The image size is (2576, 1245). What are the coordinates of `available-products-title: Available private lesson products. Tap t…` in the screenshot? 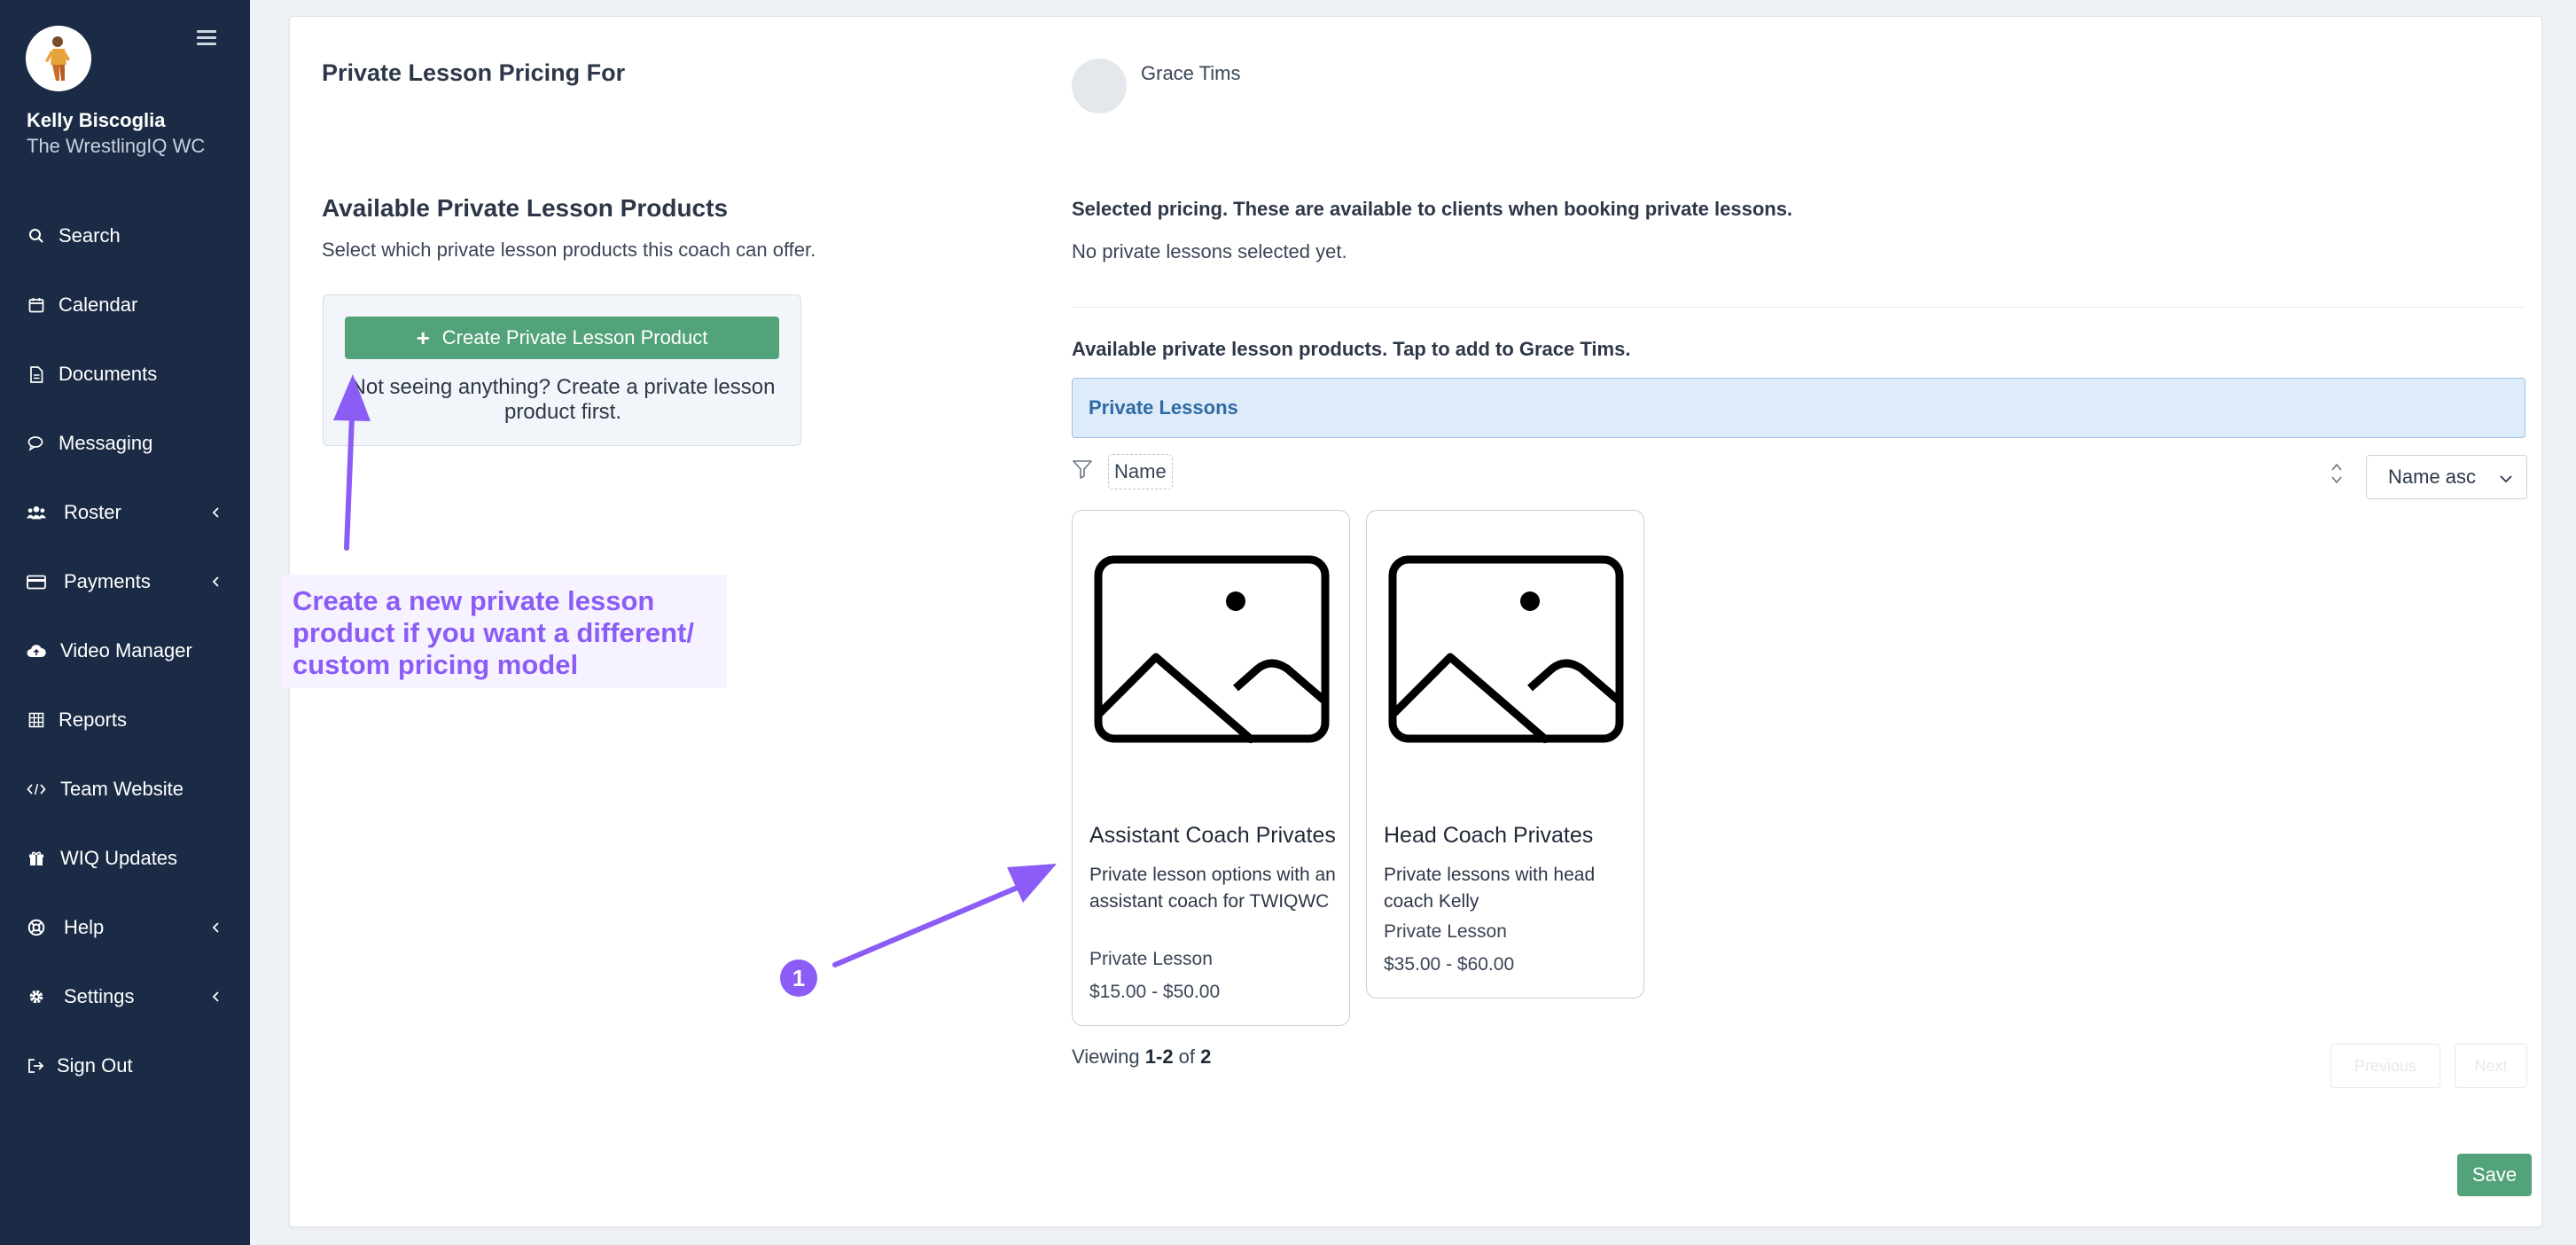 It's located at (1351, 349).